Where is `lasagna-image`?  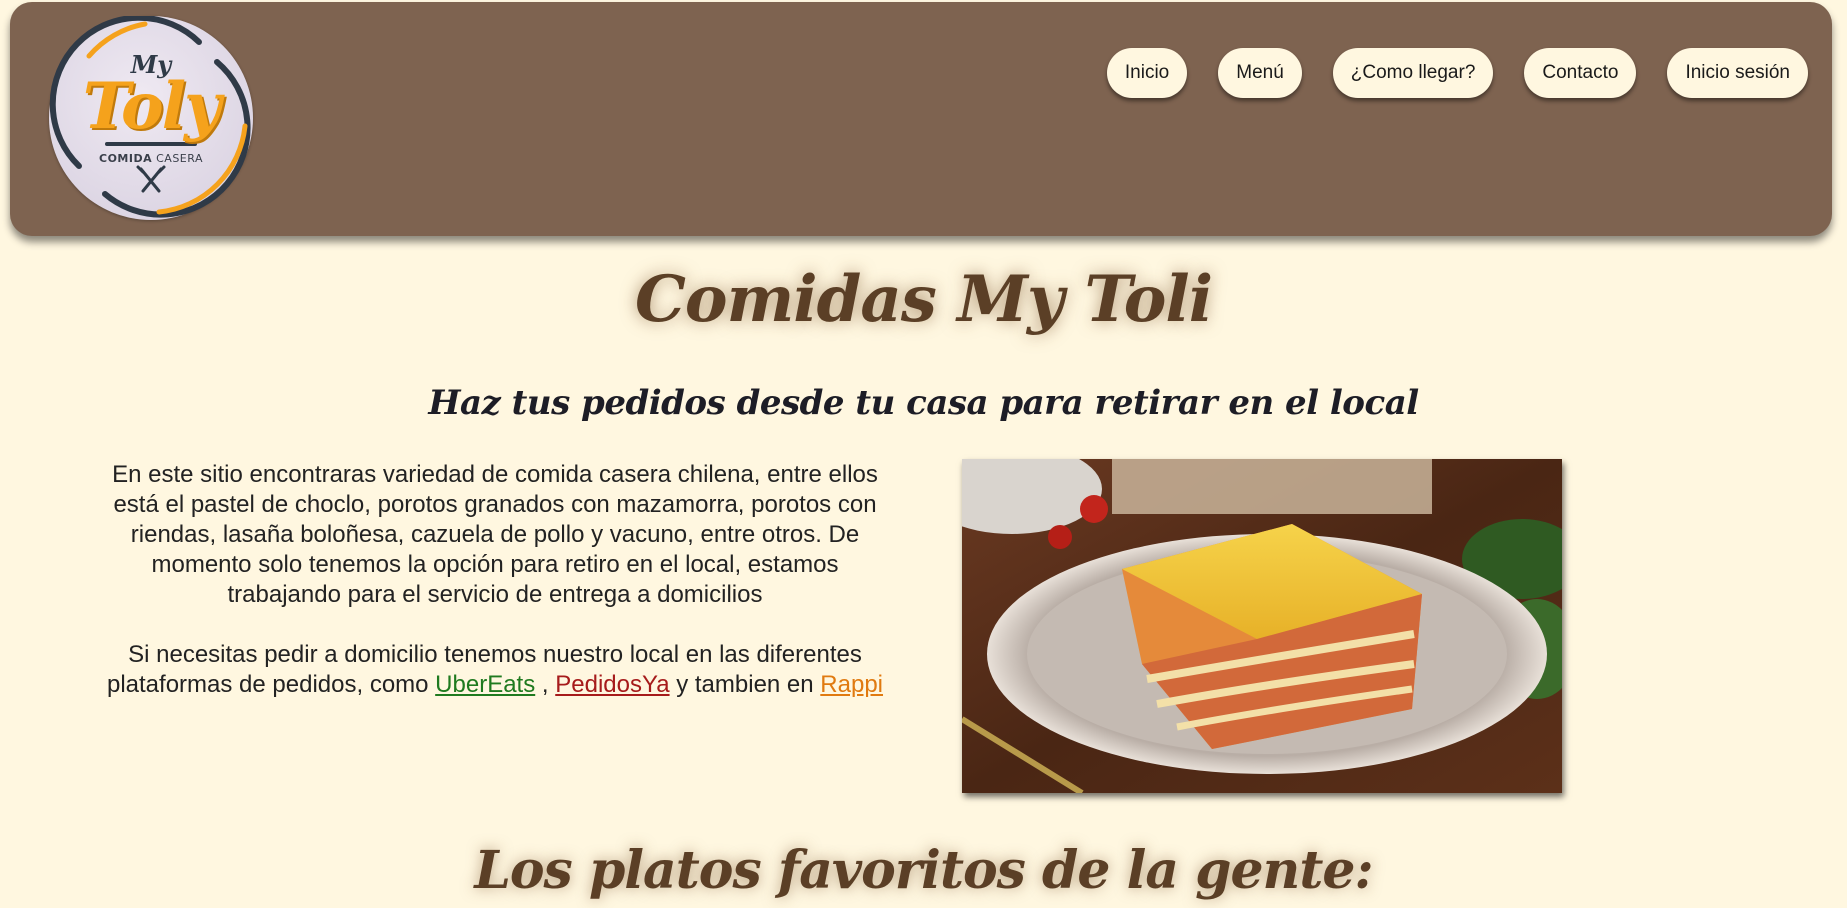 lasagna-image is located at coordinates (1262, 626).